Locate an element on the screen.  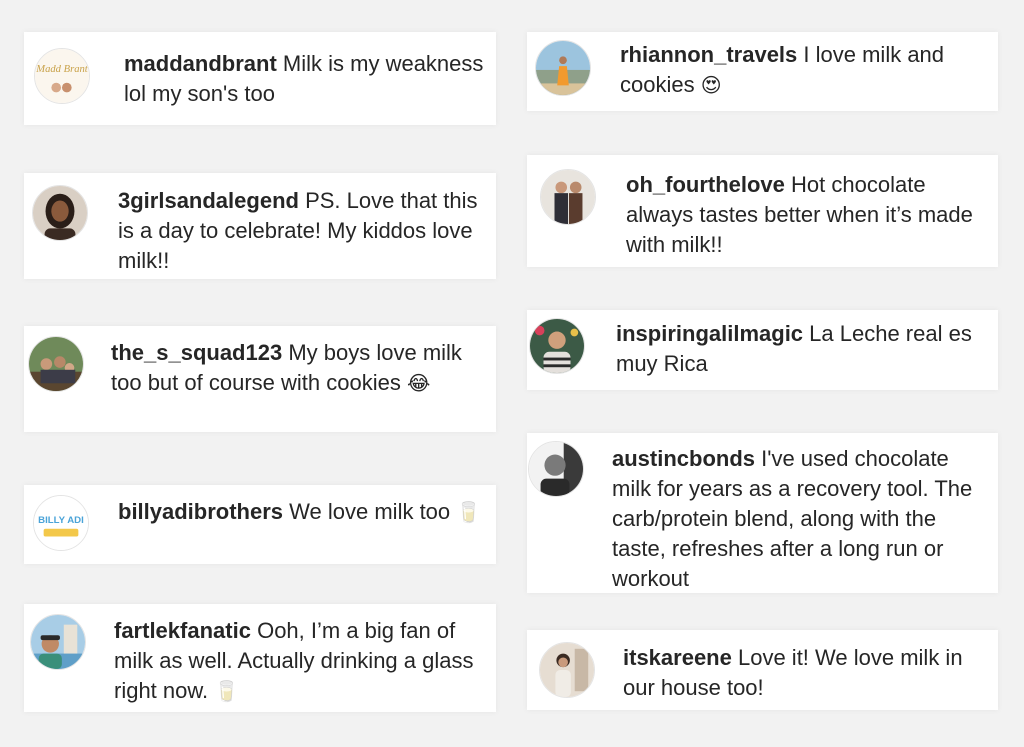
comment-body: billyadibrothers We love milk too 🥛 is located at coordinates (303, 512).